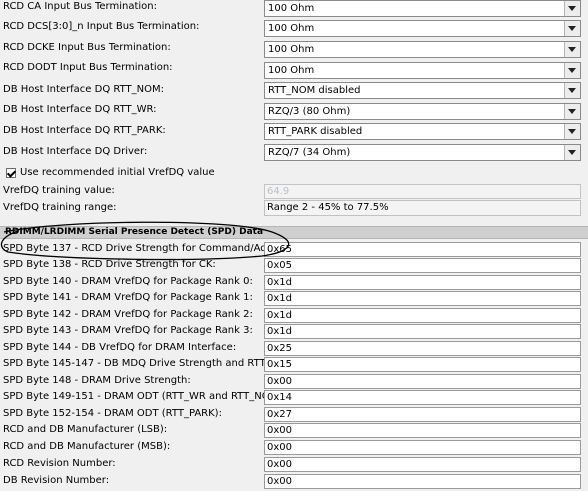  What do you see at coordinates (56, 480) in the screenshot?
I see `spd-row-label: DB Revision Number:` at bounding box center [56, 480].